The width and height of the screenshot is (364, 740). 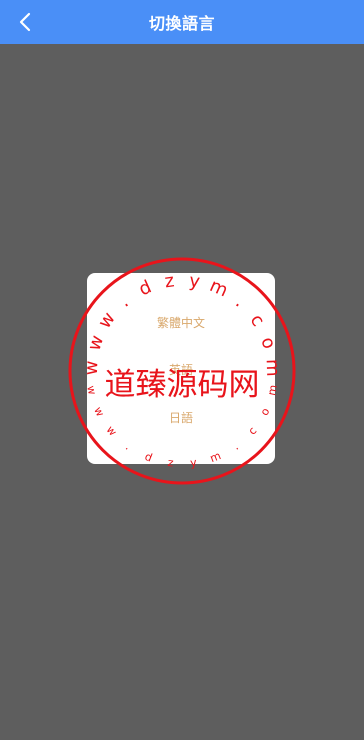 I want to click on language-picker-dialog: 繁體中文 英語 日語, so click(x=181, y=368).